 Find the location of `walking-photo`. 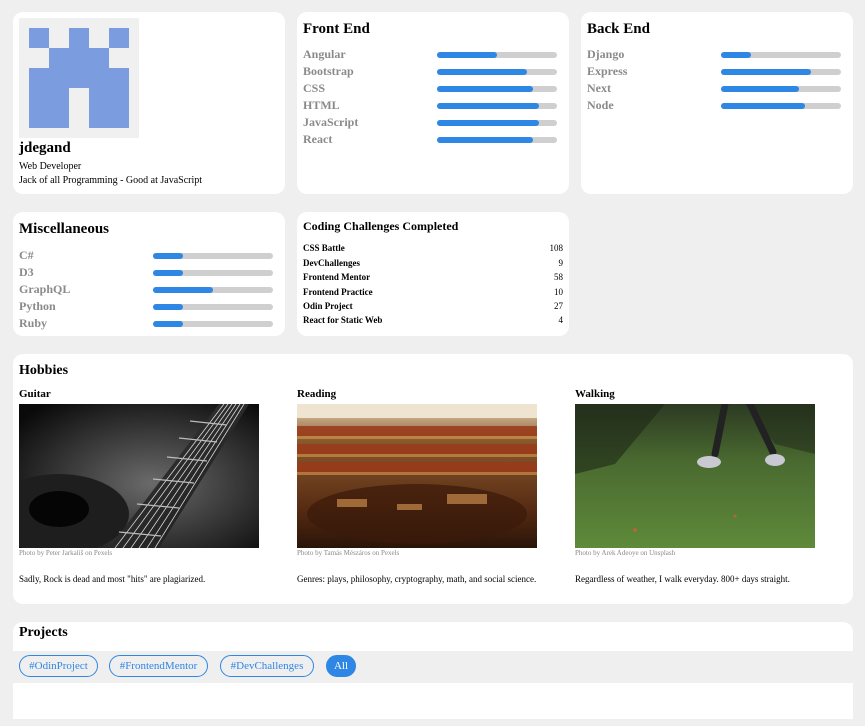

walking-photo is located at coordinates (695, 476).